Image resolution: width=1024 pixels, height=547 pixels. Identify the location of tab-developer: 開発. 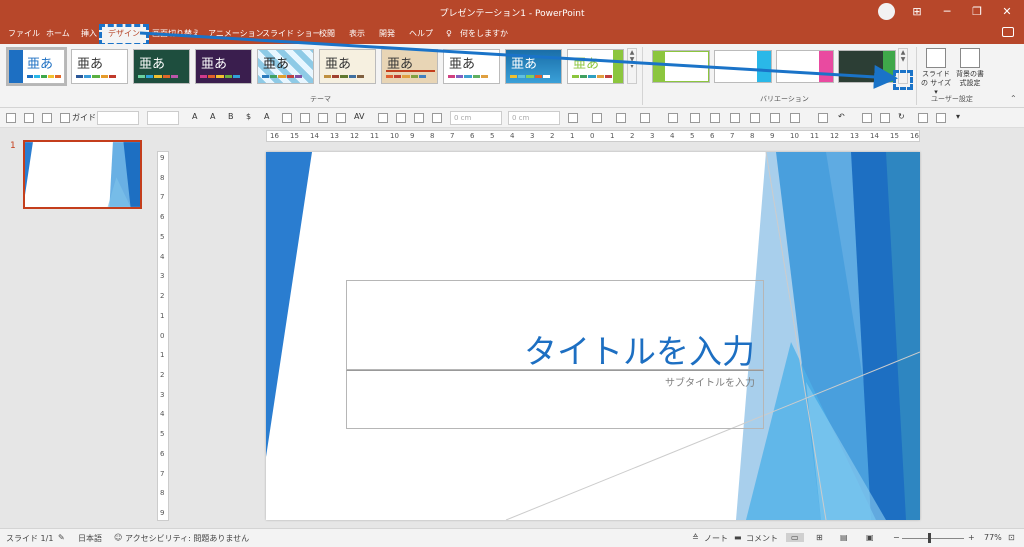
(387, 35).